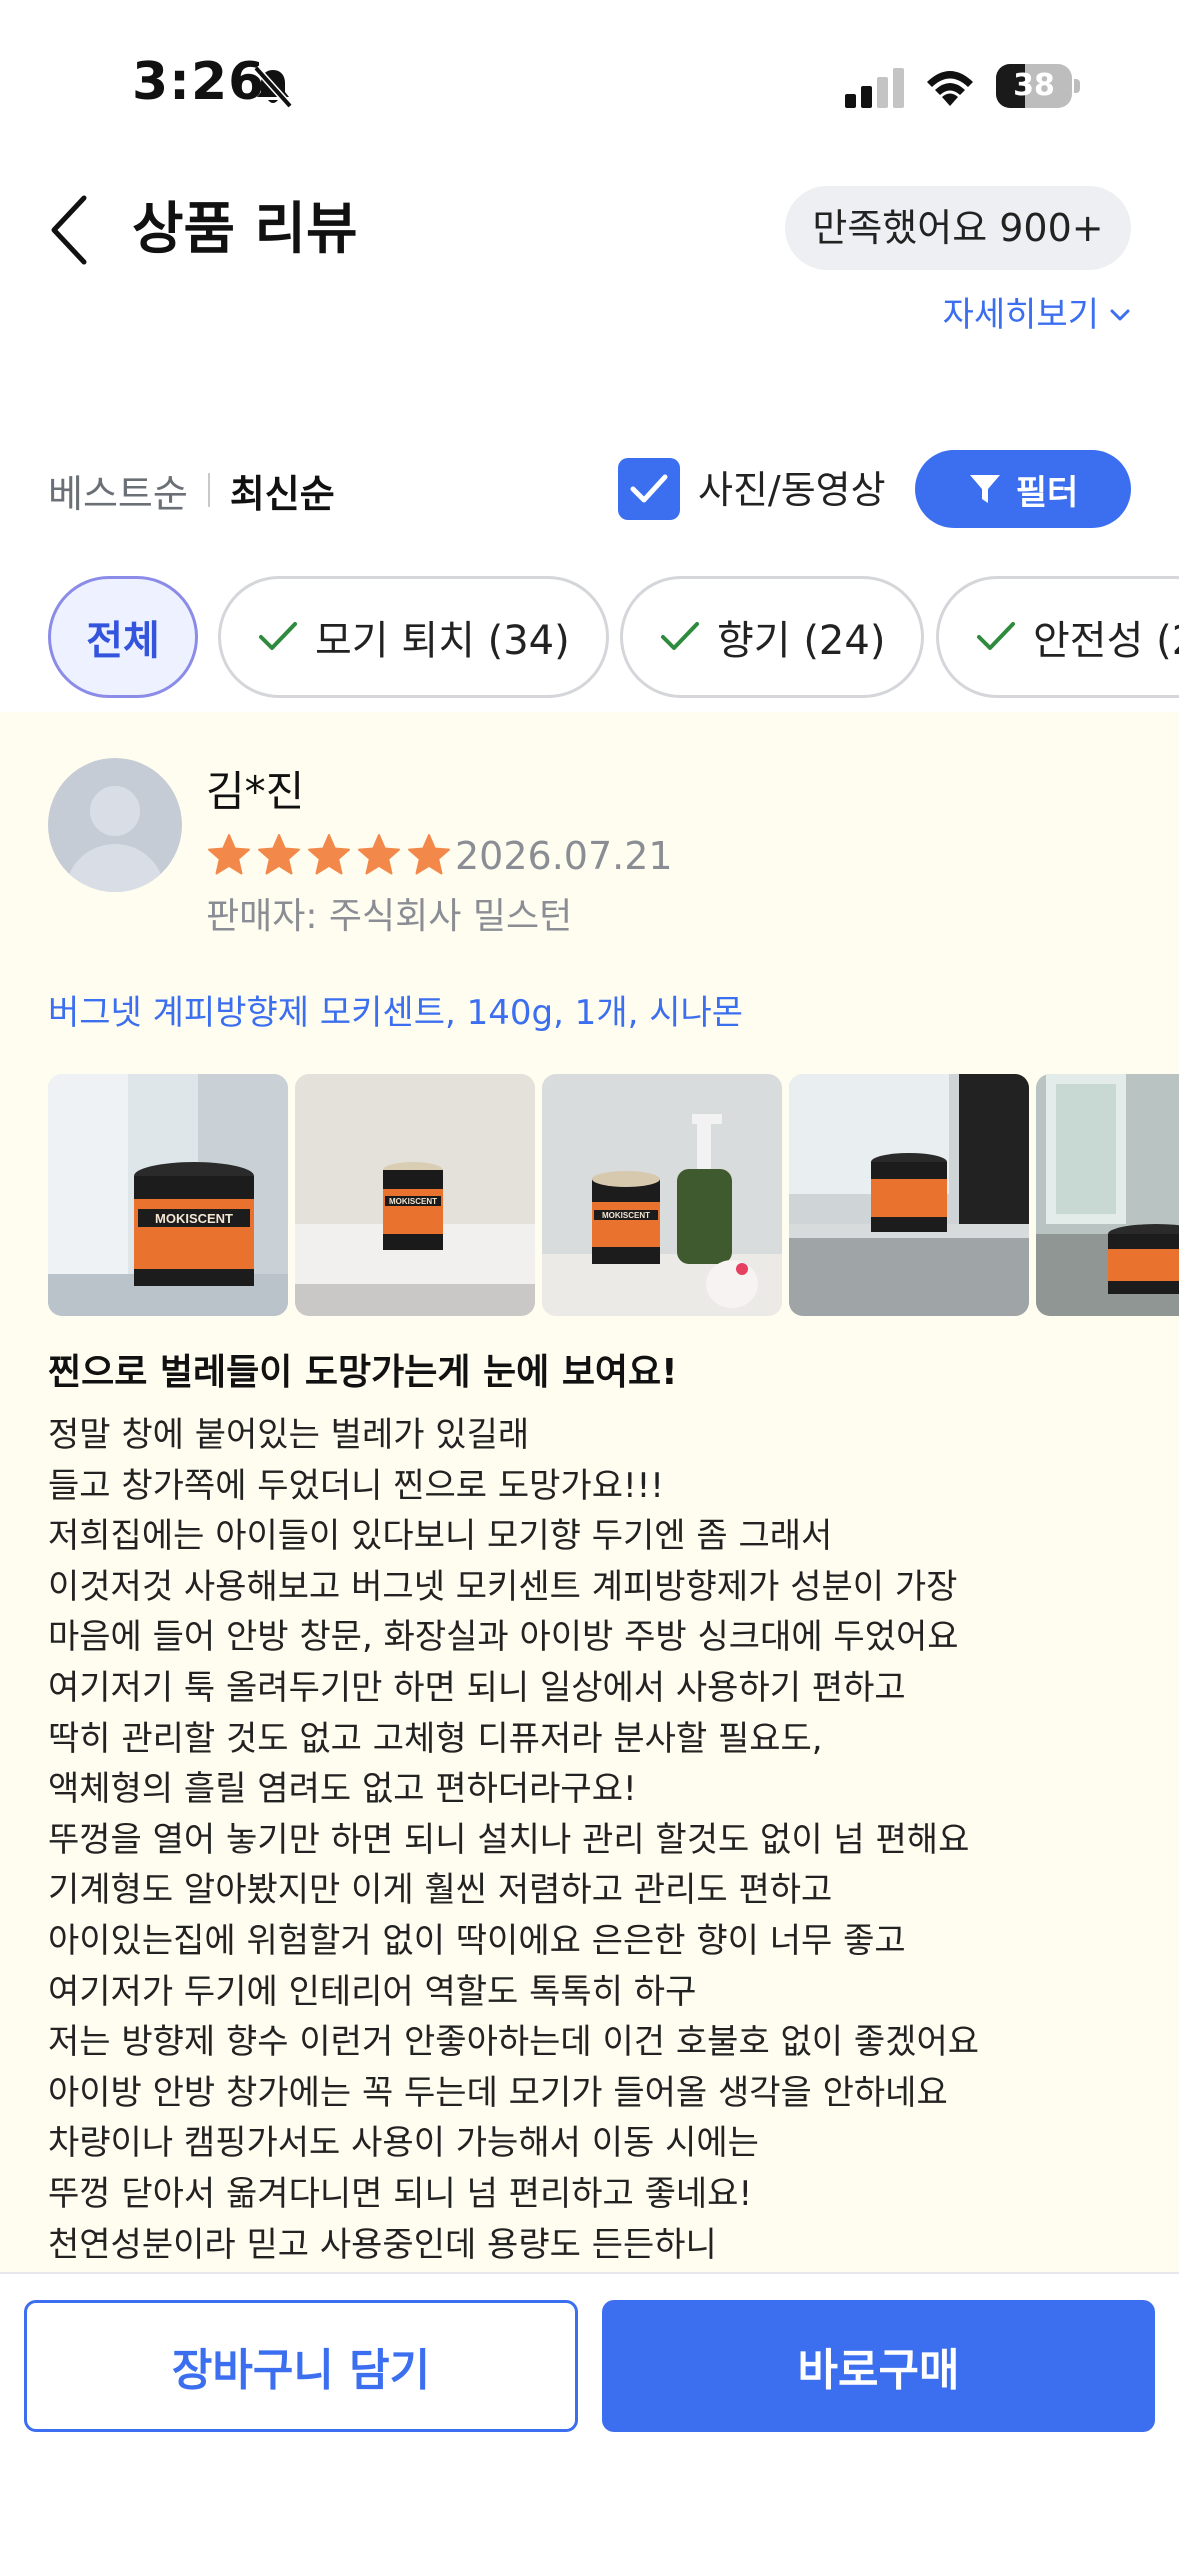 This screenshot has width=1179, height=2556. What do you see at coordinates (564, 856) in the screenshot?
I see `review-date: 2026.07.21` at bounding box center [564, 856].